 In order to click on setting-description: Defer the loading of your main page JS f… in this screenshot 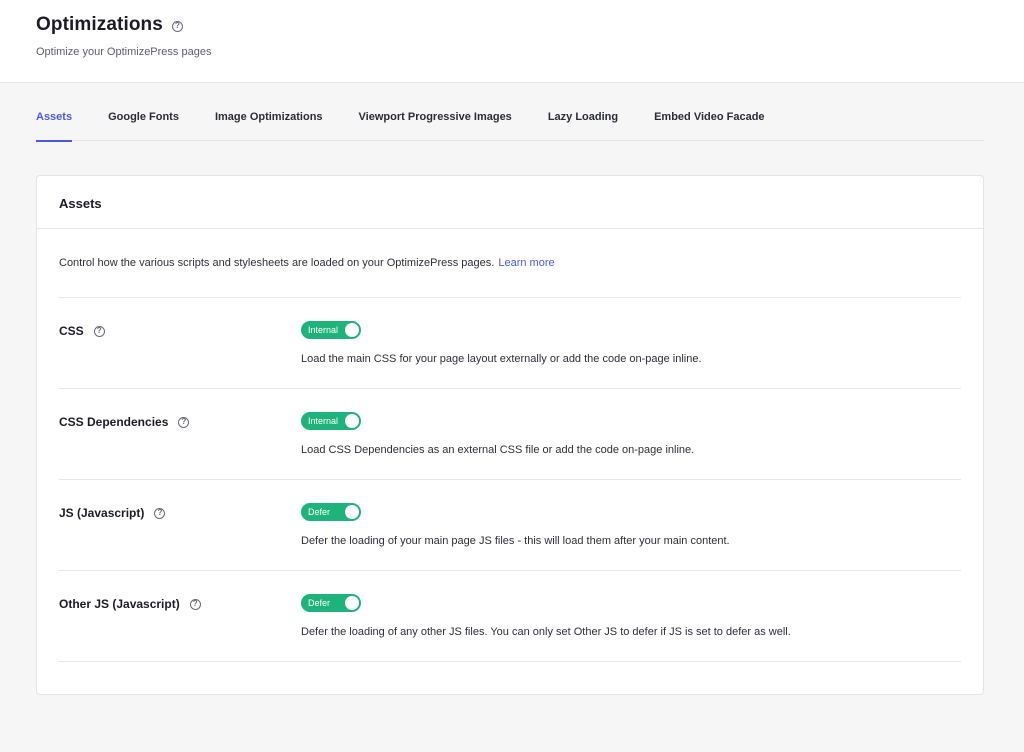, I will do `click(515, 541)`.